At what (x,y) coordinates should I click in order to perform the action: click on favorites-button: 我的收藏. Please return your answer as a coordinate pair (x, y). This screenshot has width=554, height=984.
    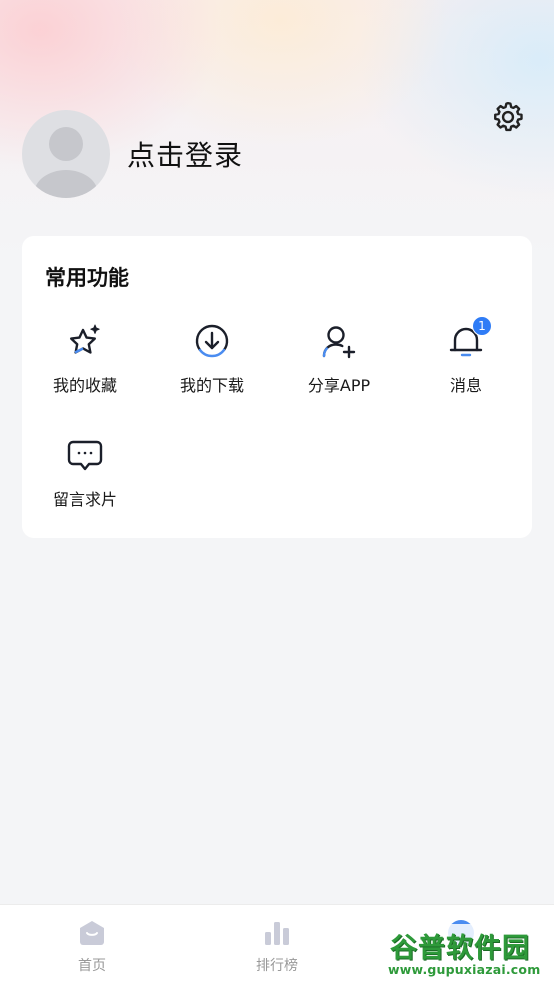
    Looking at the image, I should click on (85, 367).